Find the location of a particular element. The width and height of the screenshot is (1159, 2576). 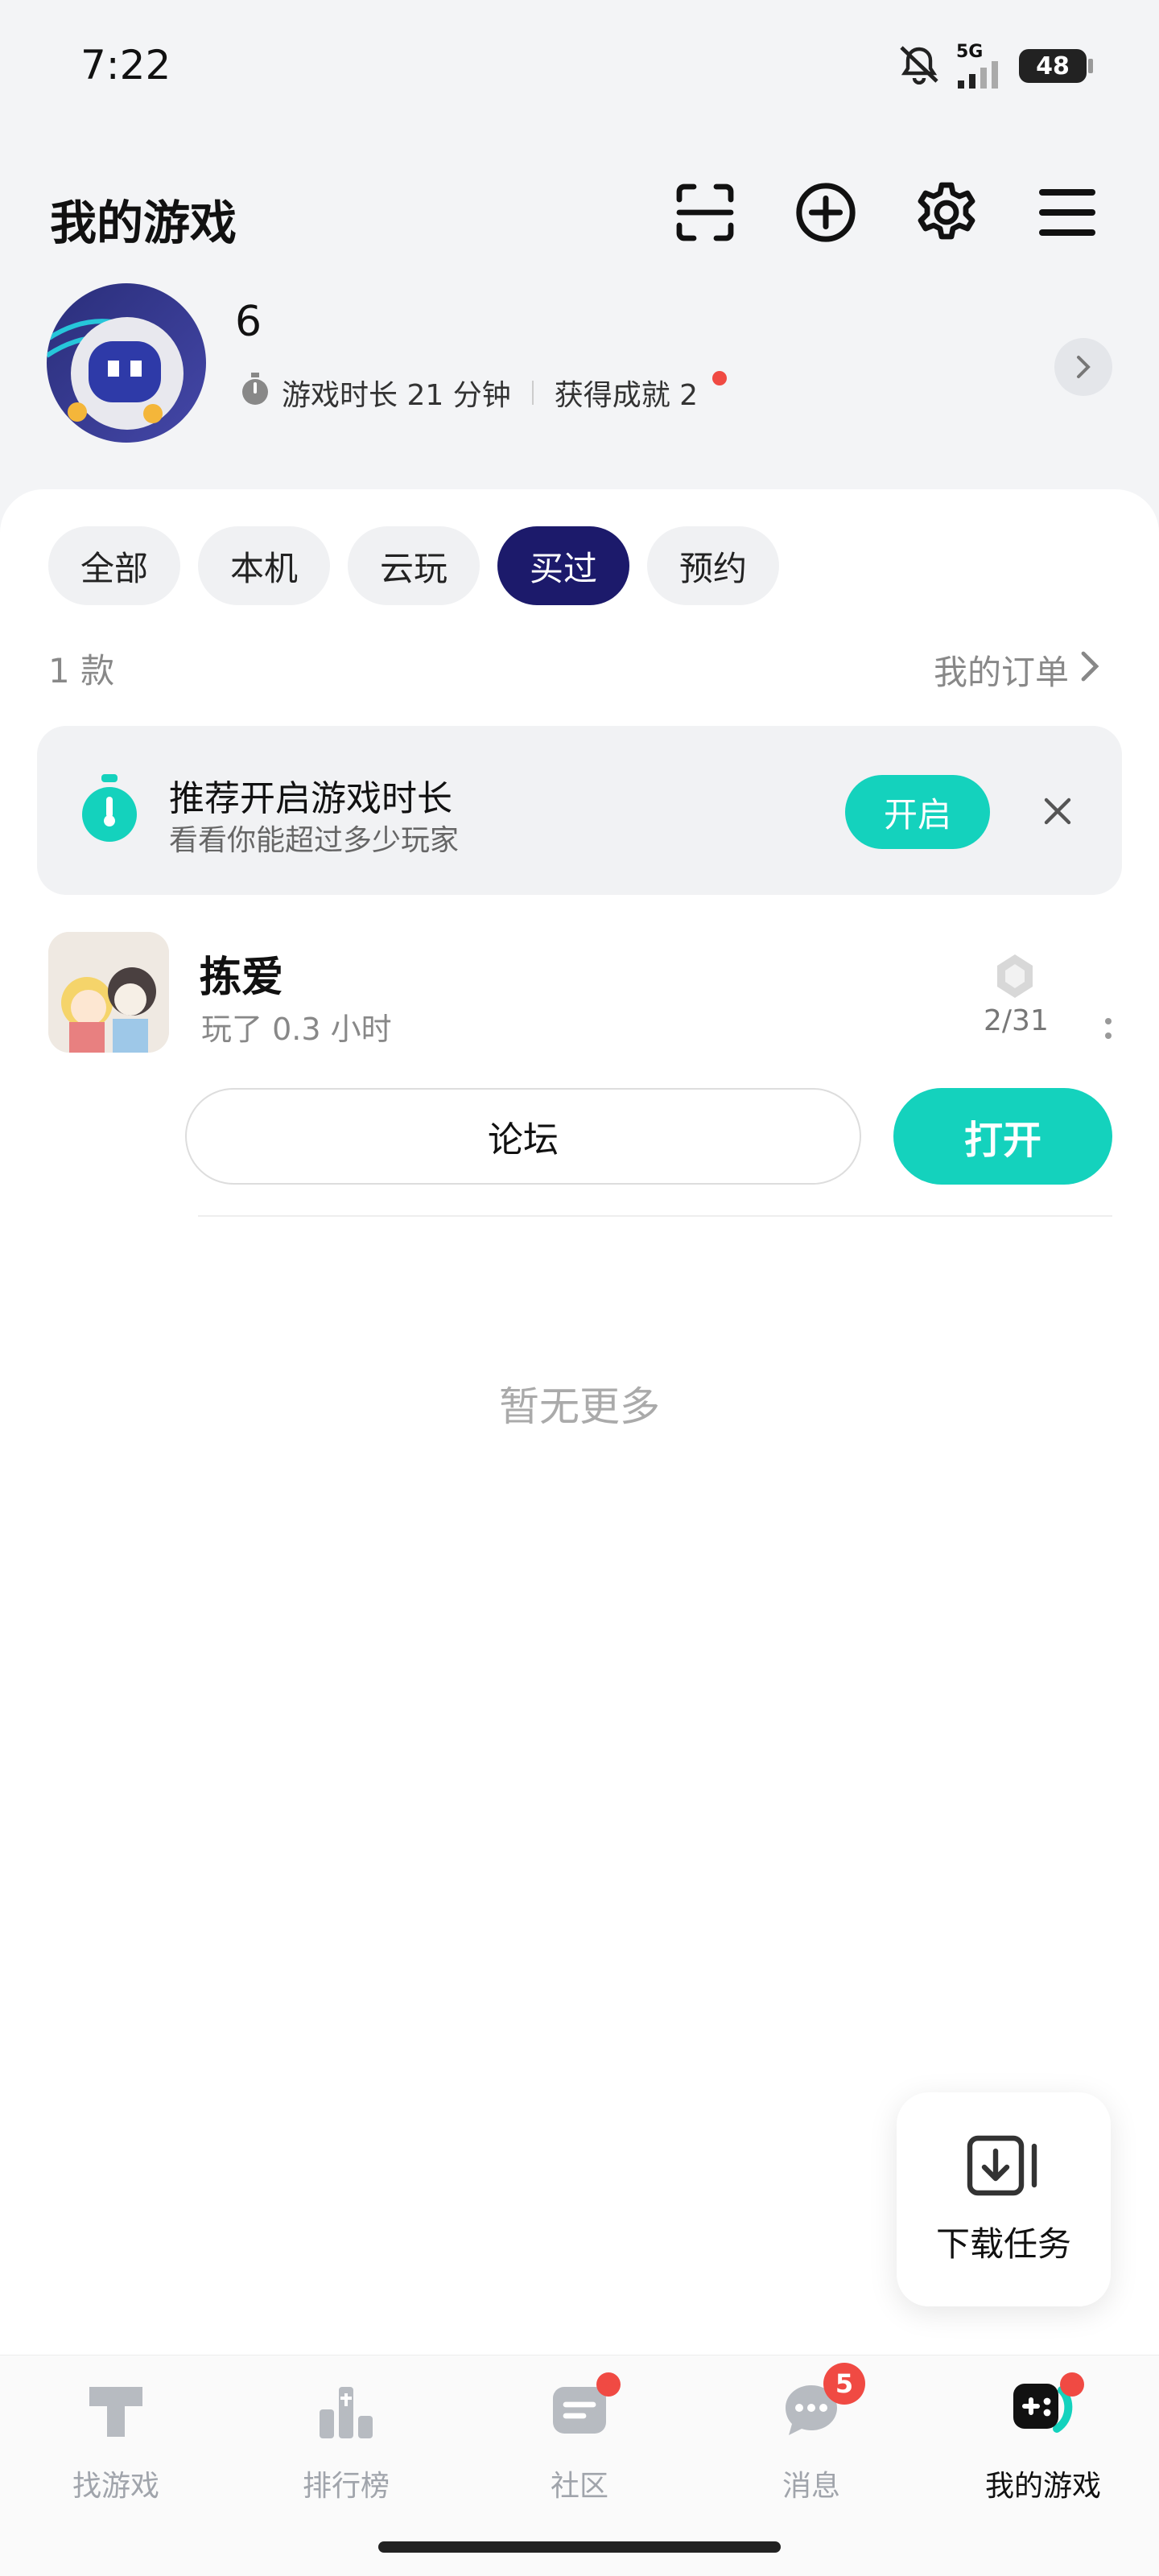

filter-cloud: 云玩 is located at coordinates (414, 565).